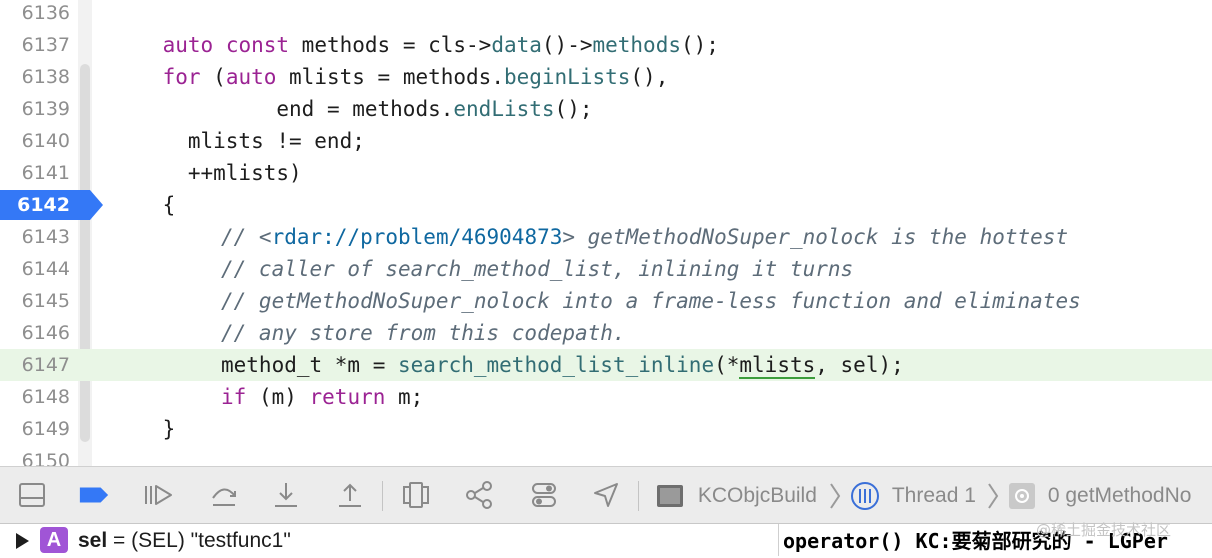  I want to click on line-number: 6145, so click(45, 301).